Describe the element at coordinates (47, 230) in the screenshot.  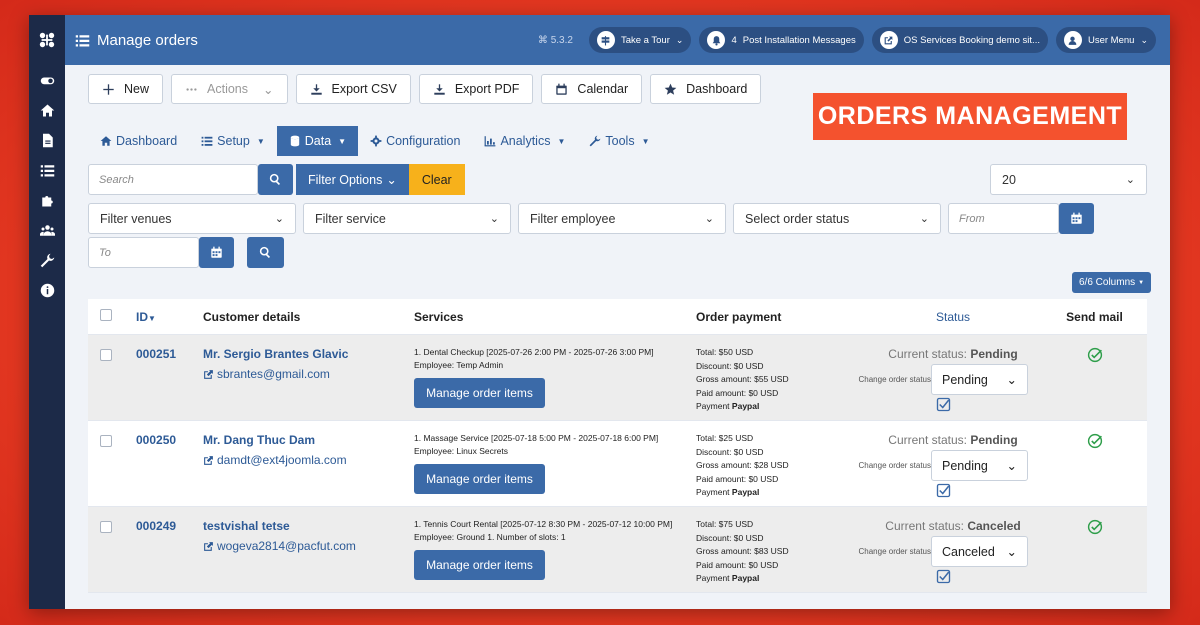
I see `users-icon` at that location.